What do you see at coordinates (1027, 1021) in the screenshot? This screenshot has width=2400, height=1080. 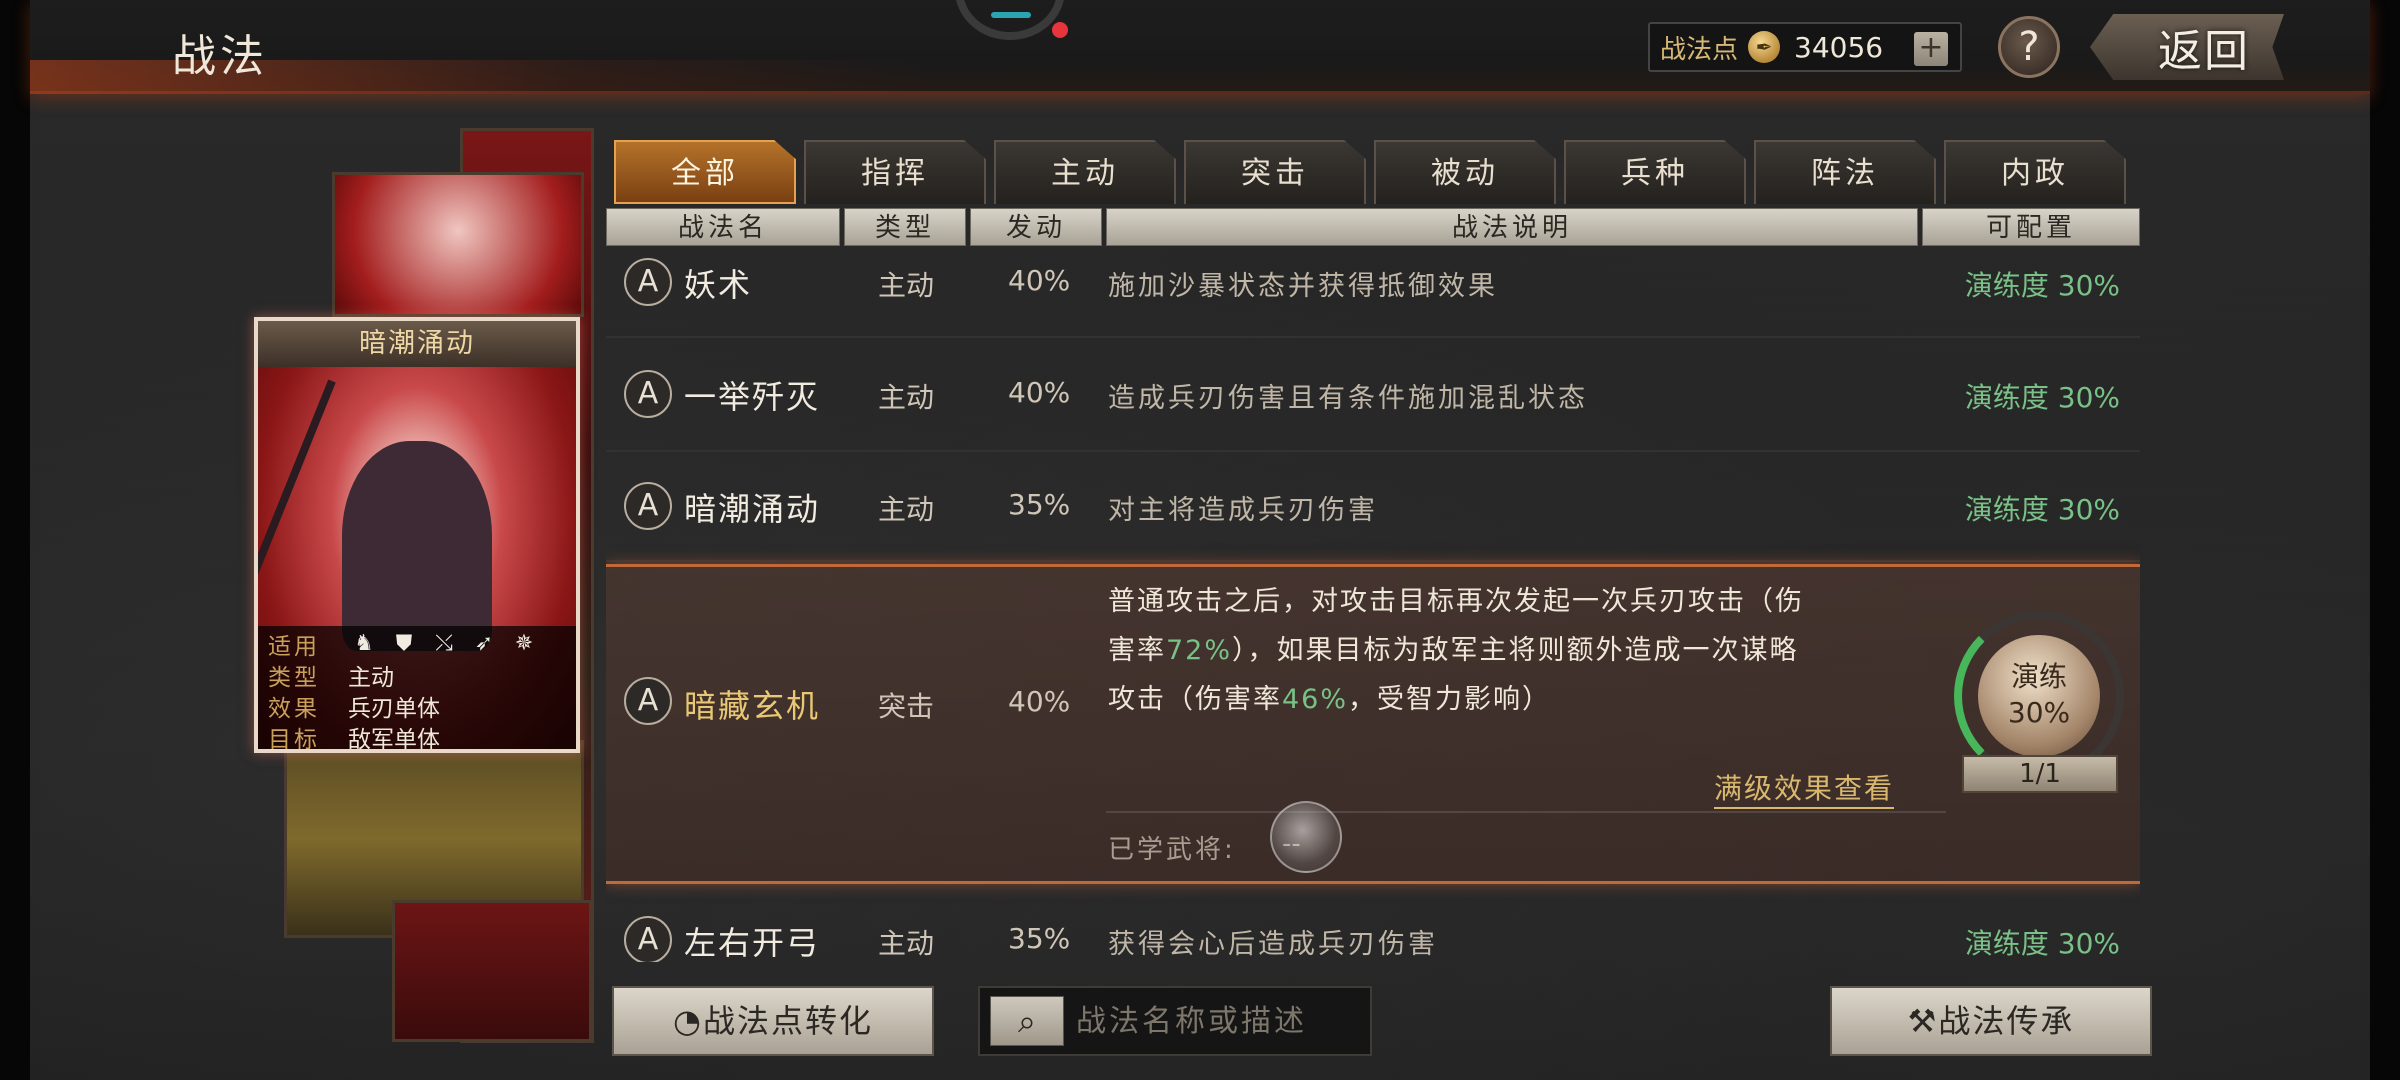 I see `search-icon: ⌕` at bounding box center [1027, 1021].